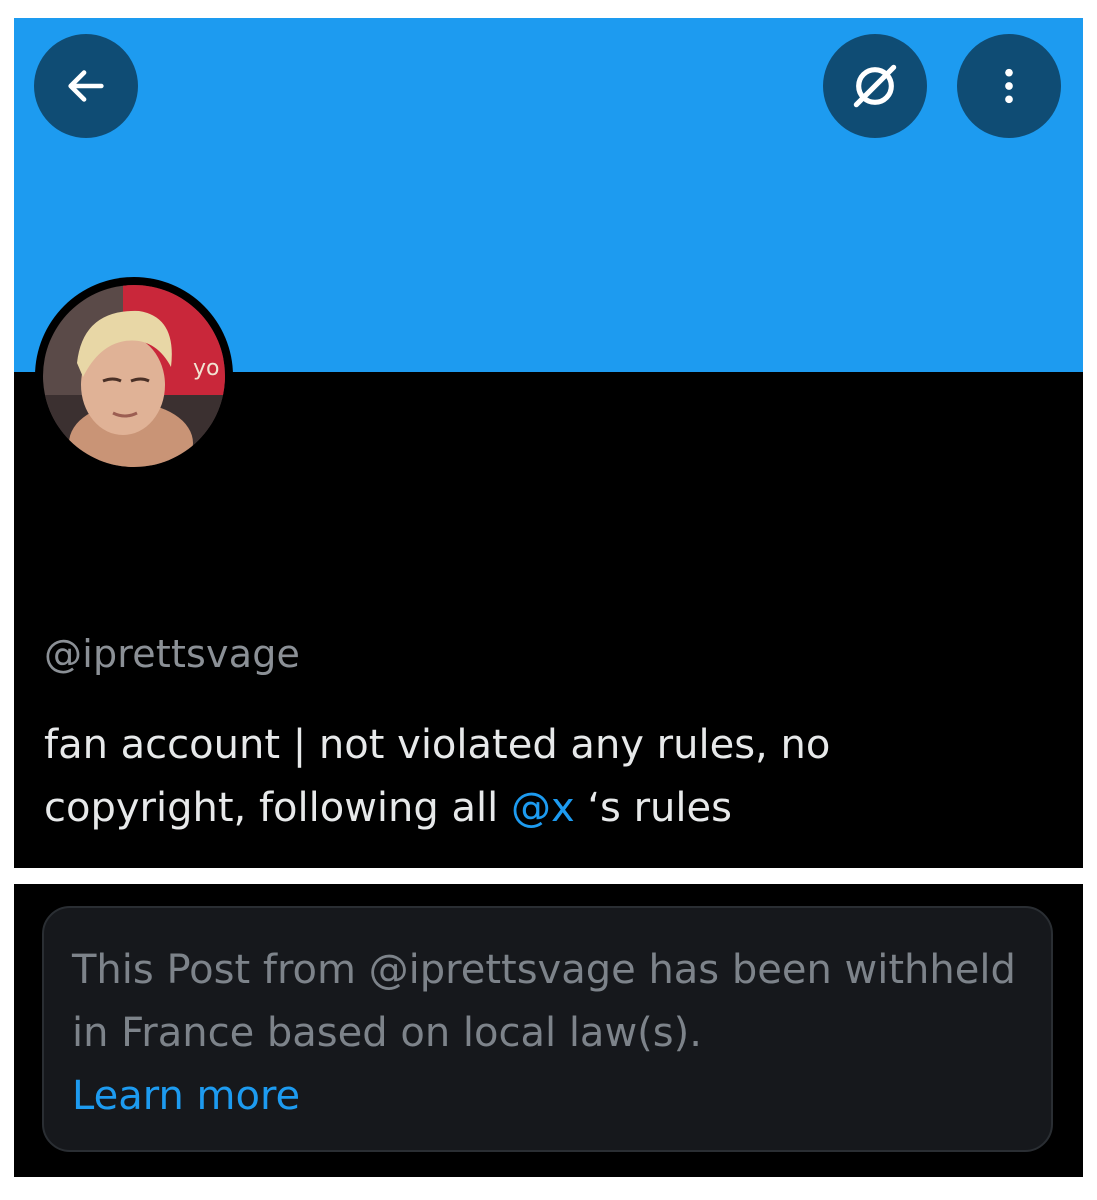  I want to click on arrow-left-icon, so click(86, 86).